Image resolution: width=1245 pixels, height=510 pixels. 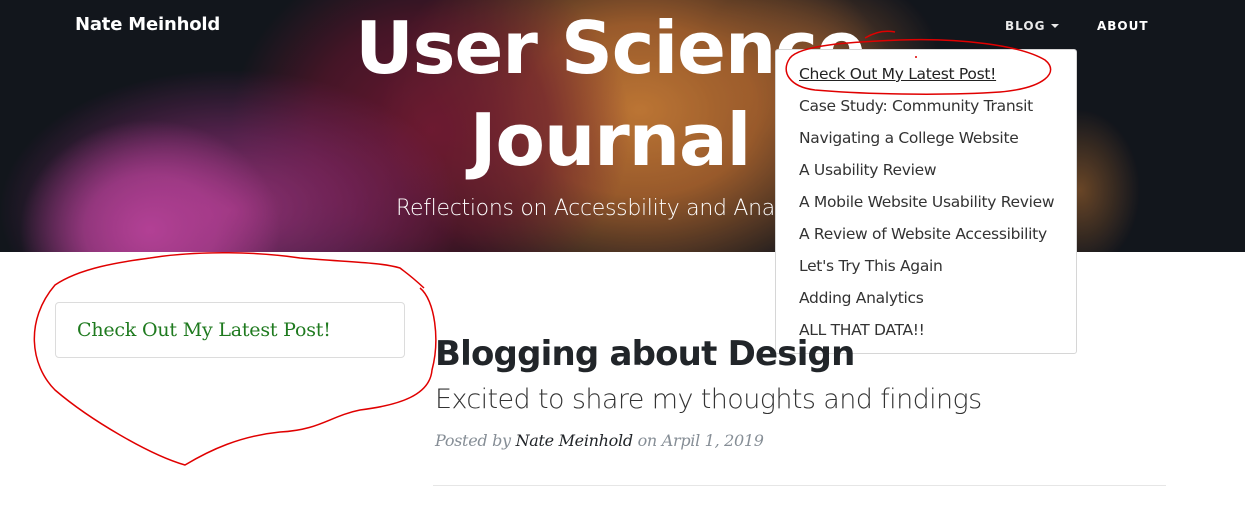 What do you see at coordinates (799, 485) in the screenshot?
I see `post-divider` at bounding box center [799, 485].